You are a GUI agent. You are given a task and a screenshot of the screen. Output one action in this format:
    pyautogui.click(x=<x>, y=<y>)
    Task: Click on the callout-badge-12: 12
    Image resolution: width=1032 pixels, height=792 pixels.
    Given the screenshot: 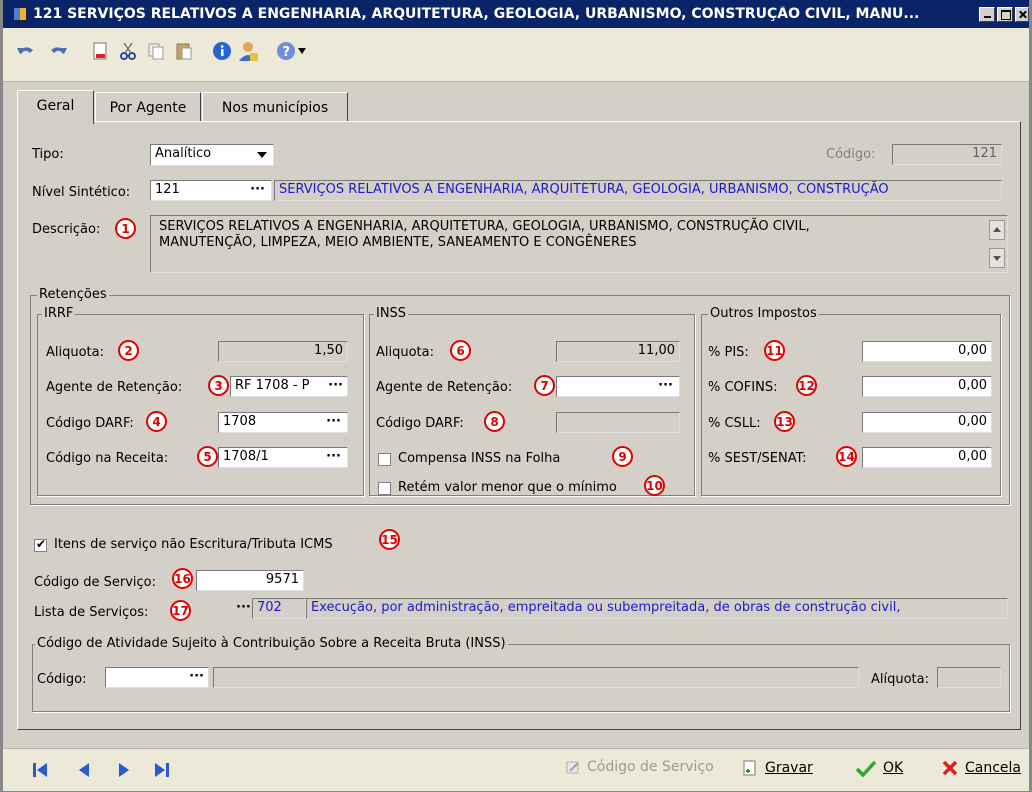 What is the action you would take?
    pyautogui.click(x=806, y=385)
    